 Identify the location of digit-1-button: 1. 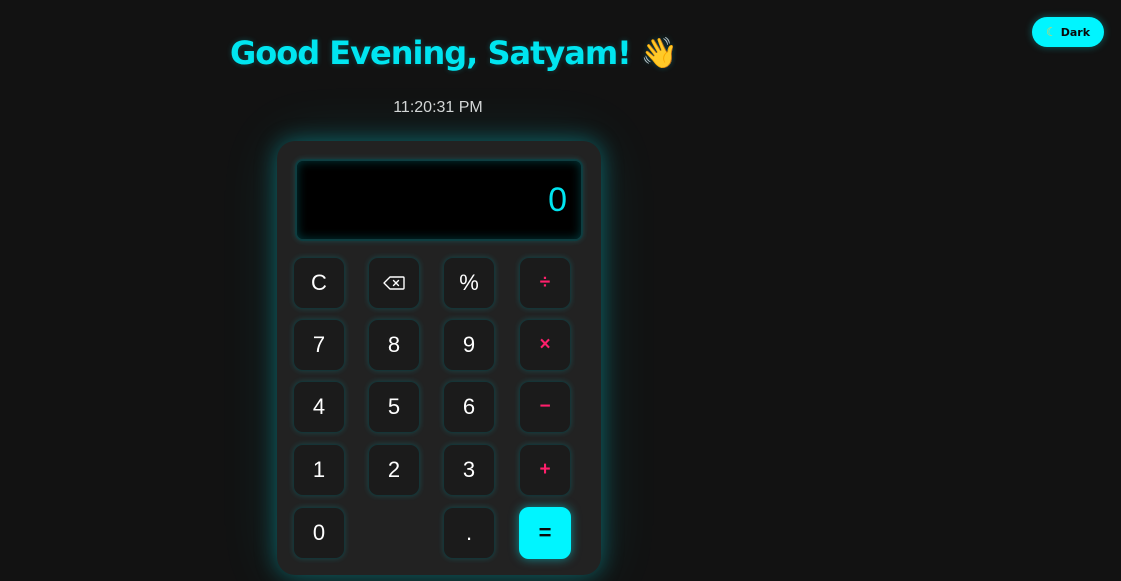
(319, 470).